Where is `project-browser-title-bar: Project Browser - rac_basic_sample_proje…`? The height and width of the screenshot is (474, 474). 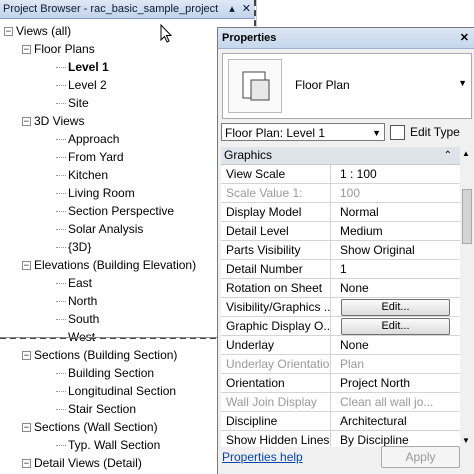 project-browser-title-bar: Project Browser - rac_basic_sample_proje… is located at coordinates (127, 9).